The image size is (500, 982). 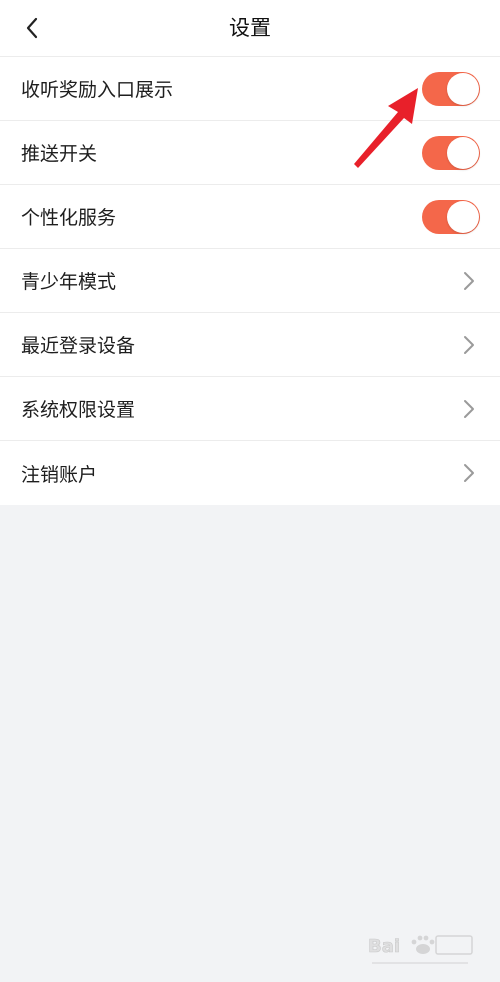 I want to click on top-bar: 设置, so click(x=250, y=28).